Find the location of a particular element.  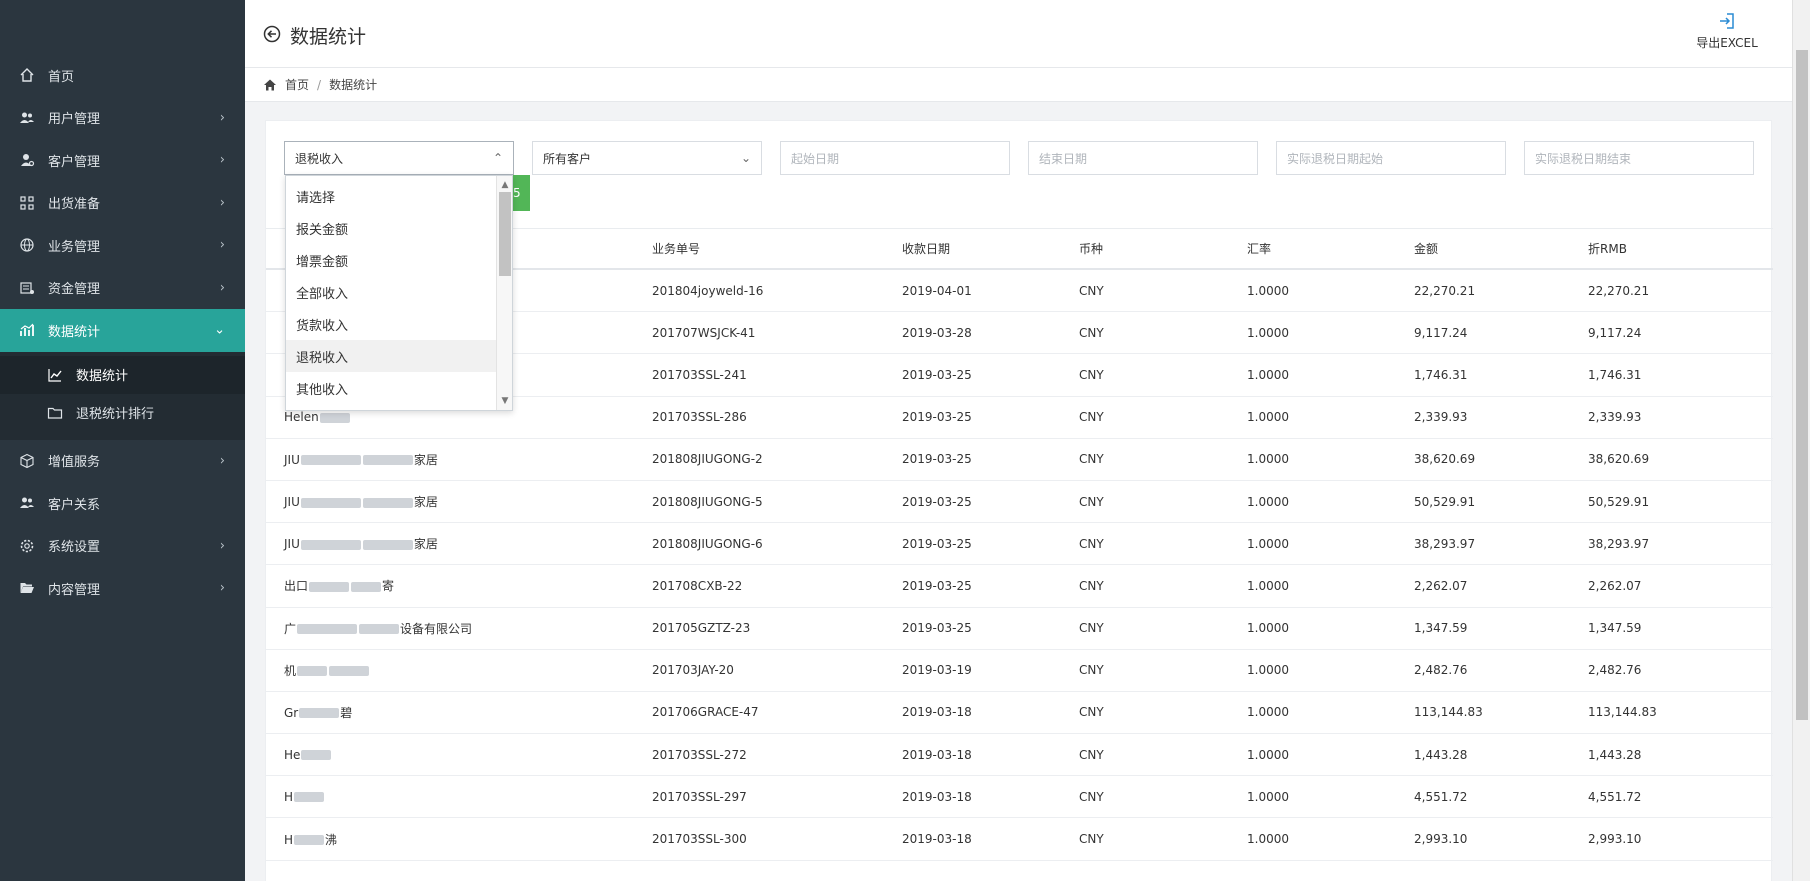

column-header: 折RMB is located at coordinates (1607, 249).